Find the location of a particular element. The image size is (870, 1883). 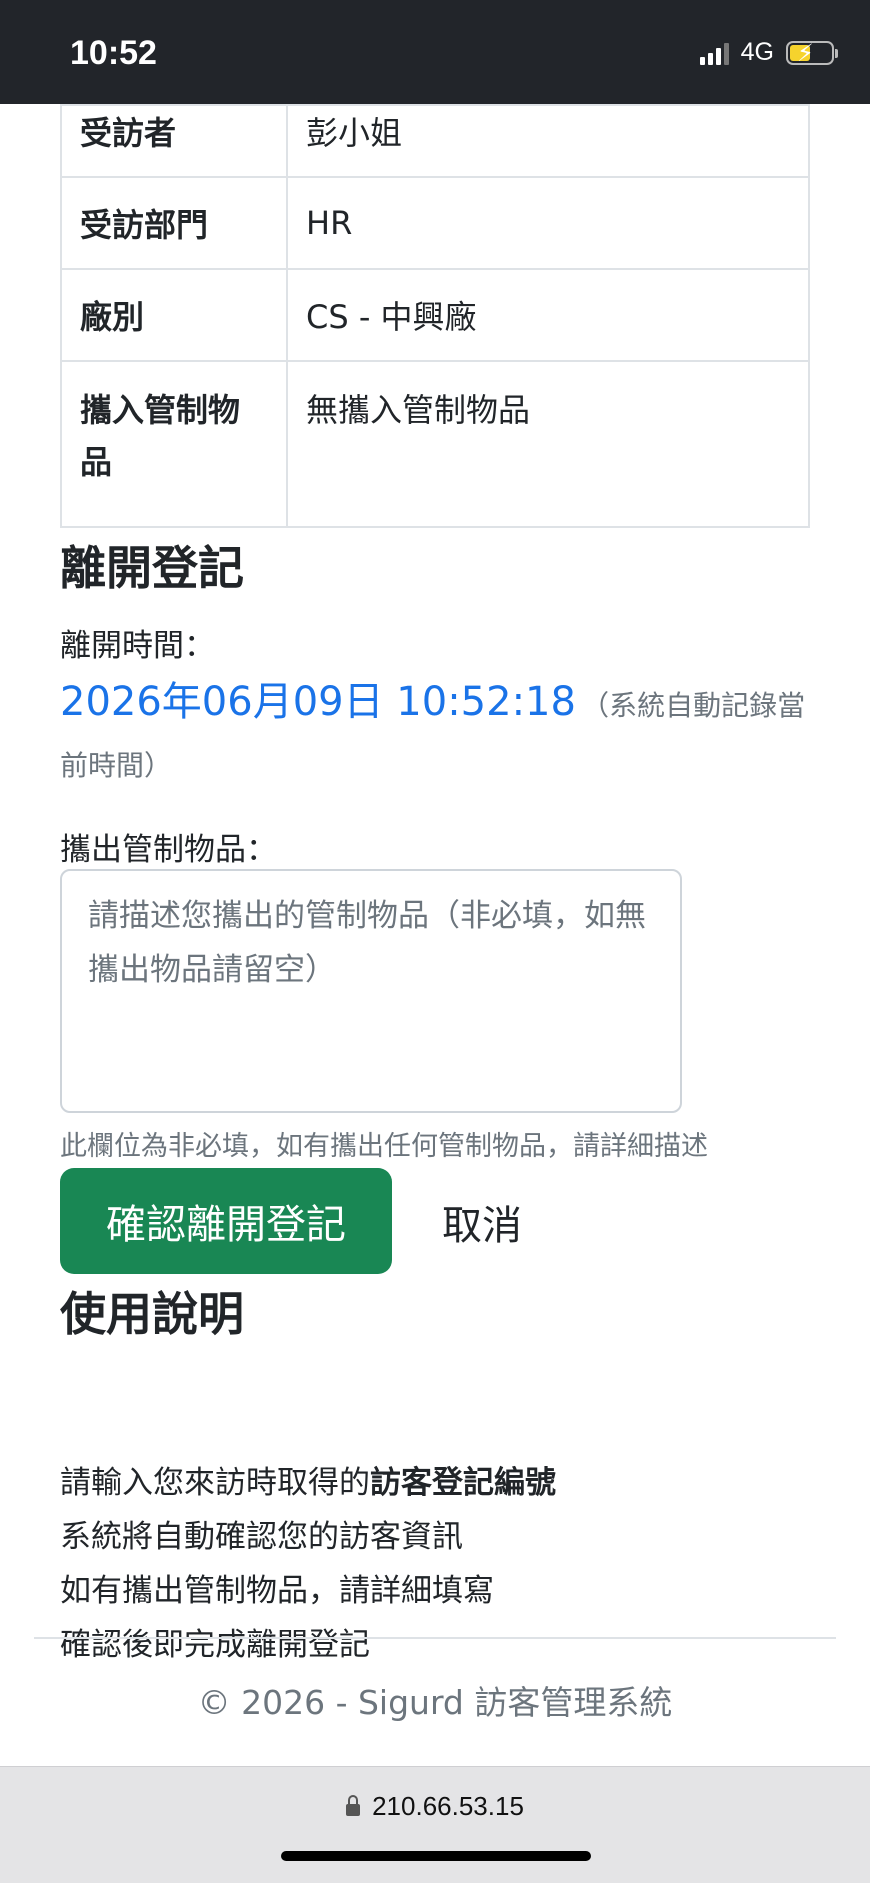

leave-time-value: 2026年06月09日 10:52:18 is located at coordinates (318, 702).